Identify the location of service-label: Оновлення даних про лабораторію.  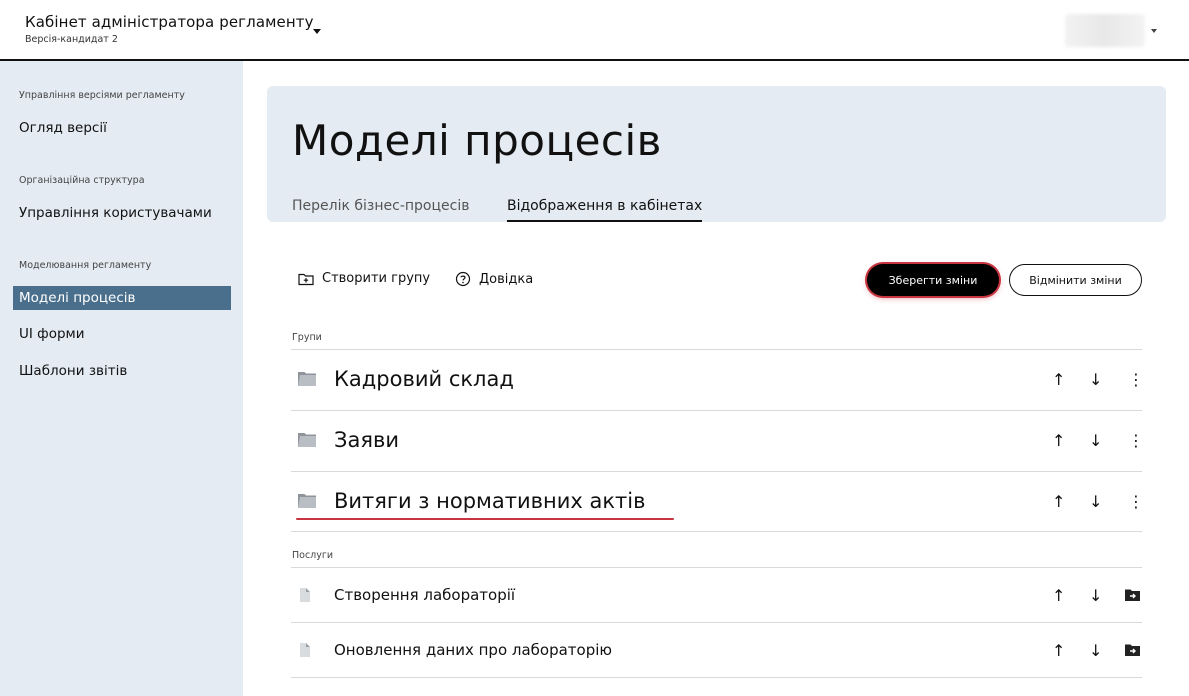
(473, 650).